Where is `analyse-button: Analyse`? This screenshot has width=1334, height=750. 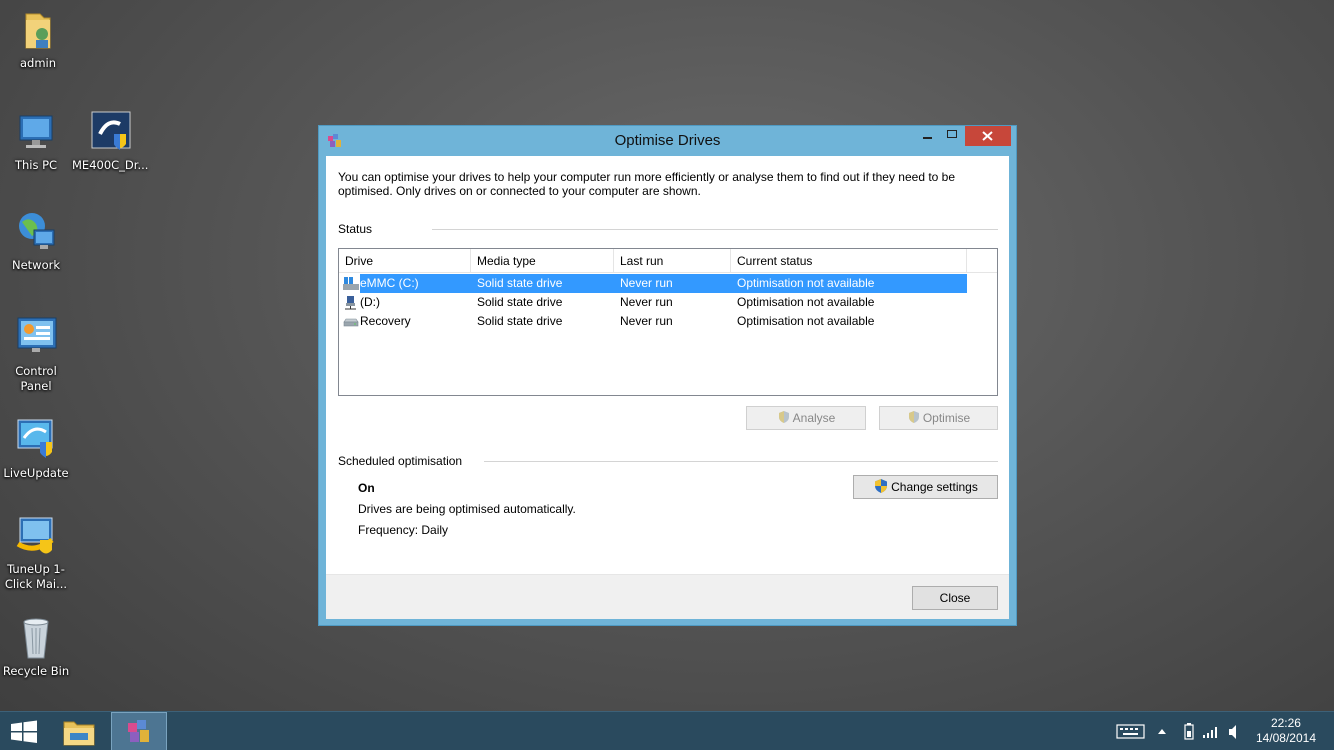 analyse-button: Analyse is located at coordinates (806, 418).